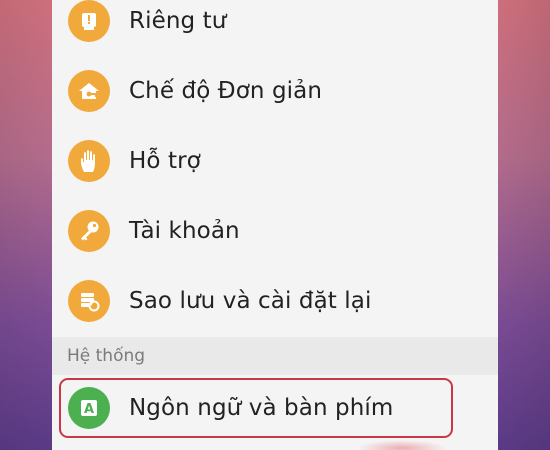 The image size is (550, 450). I want to click on settings-item-privacy: Riêng tư, so click(275, 28).